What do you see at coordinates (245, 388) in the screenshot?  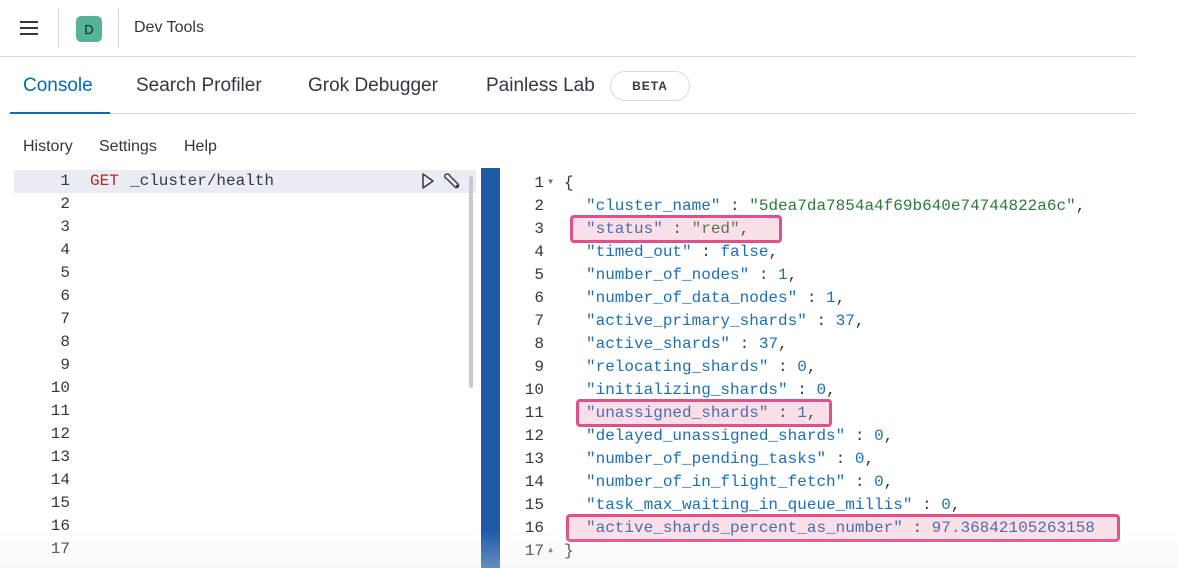 I see `request-line: 10` at bounding box center [245, 388].